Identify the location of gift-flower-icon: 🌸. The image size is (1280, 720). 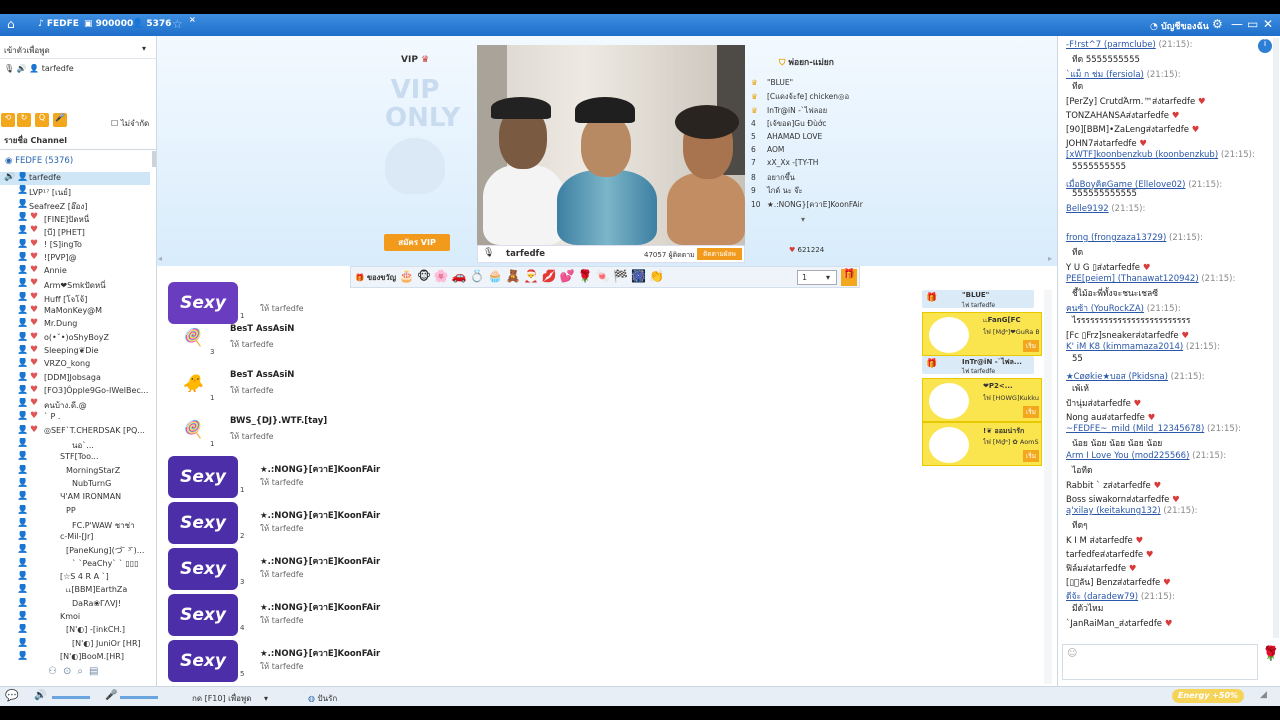
(443, 276).